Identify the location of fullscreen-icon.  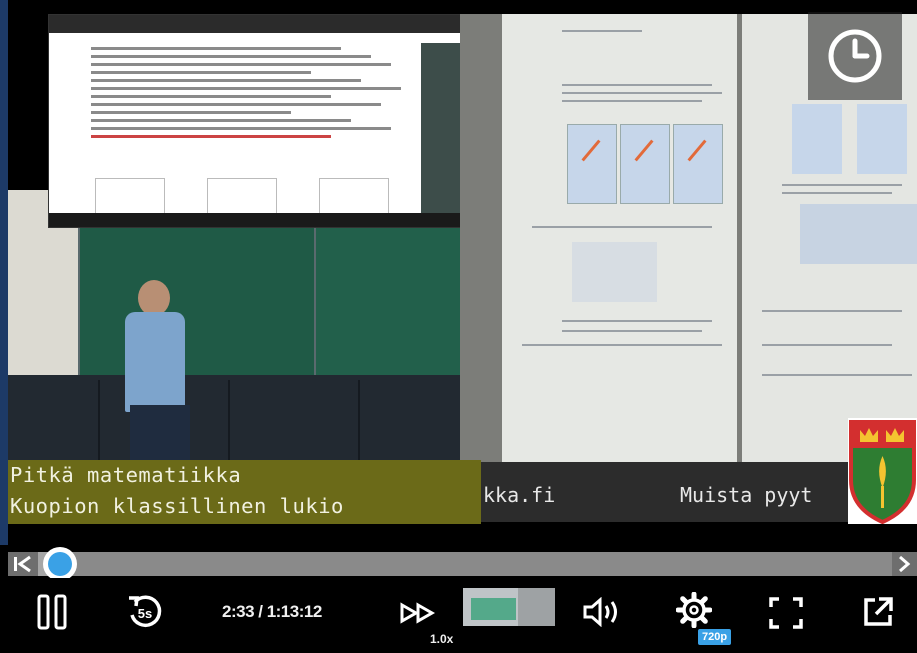
(786, 613).